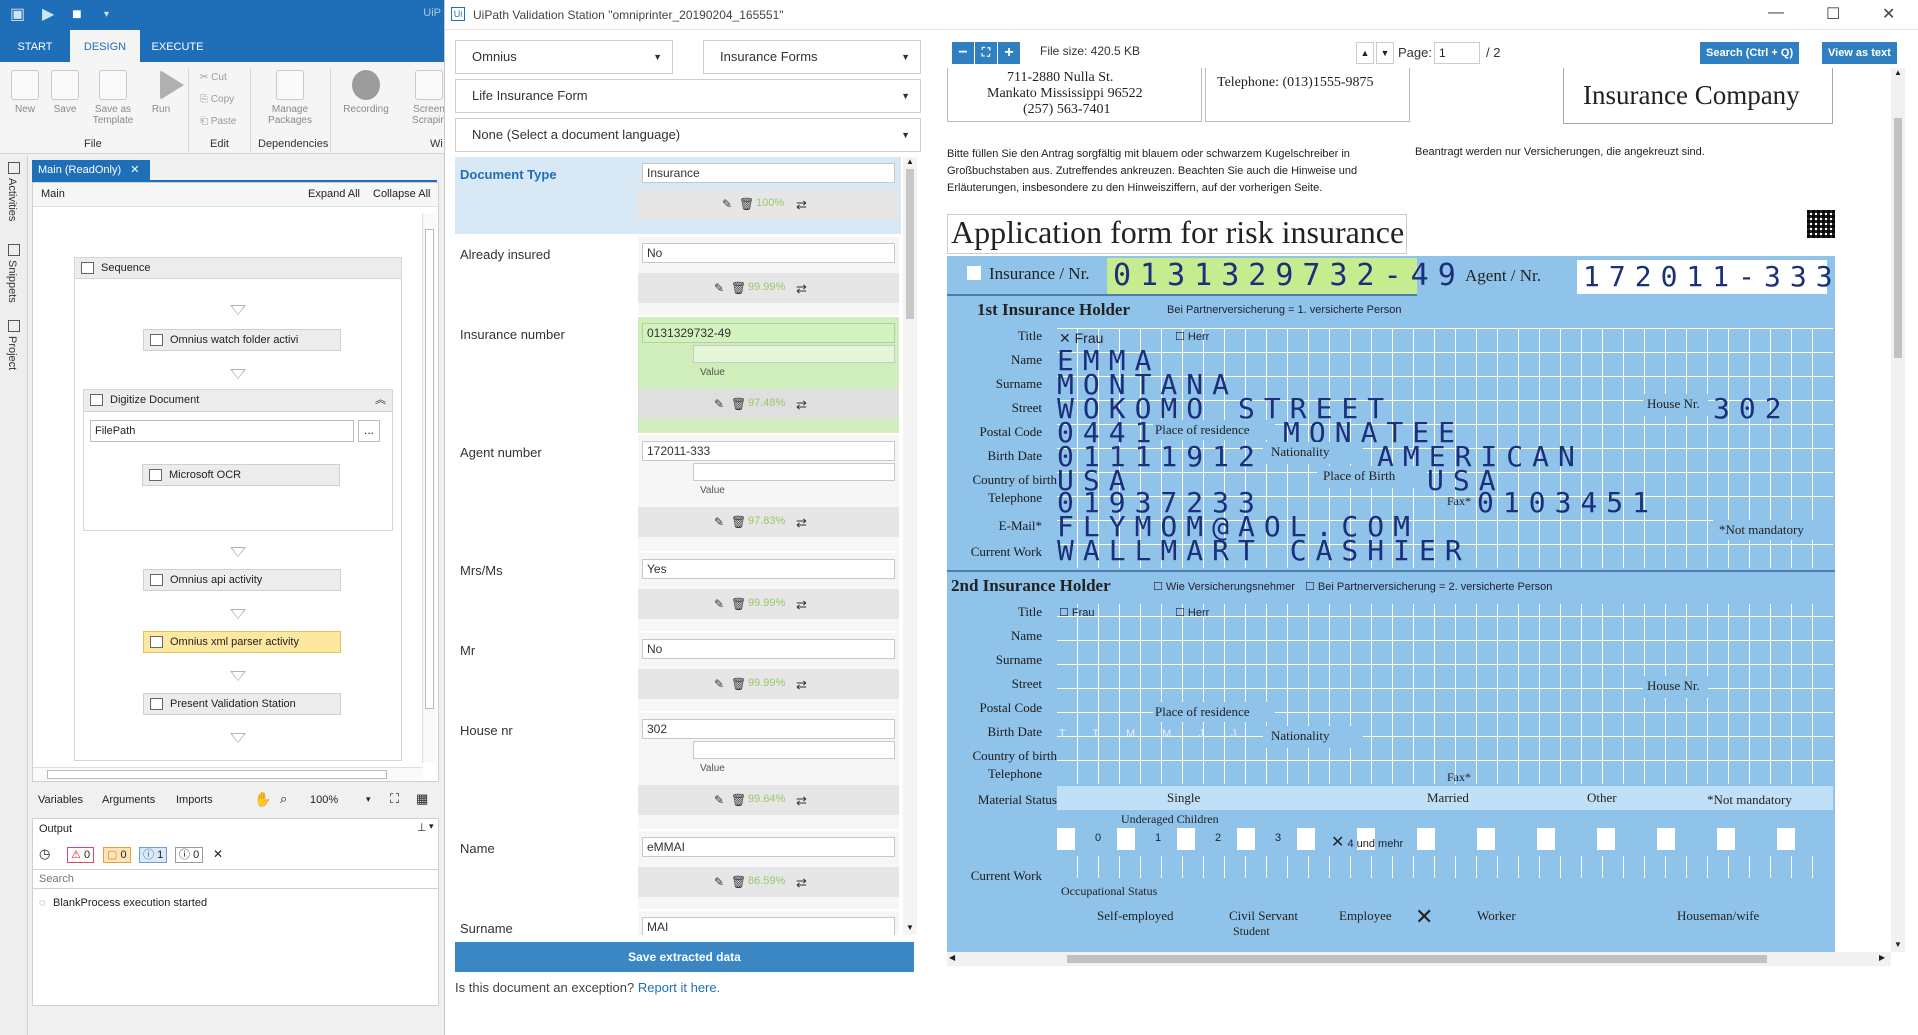 This screenshot has height=1035, width=1918. What do you see at coordinates (128, 800) in the screenshot?
I see `arguments-tab: Arguments` at bounding box center [128, 800].